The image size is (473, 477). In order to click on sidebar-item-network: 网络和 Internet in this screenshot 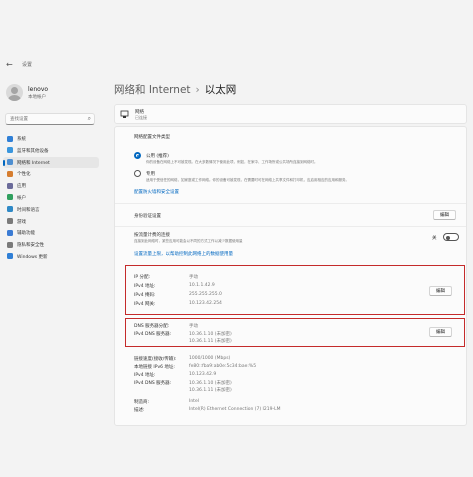, I will do `click(51, 162)`.